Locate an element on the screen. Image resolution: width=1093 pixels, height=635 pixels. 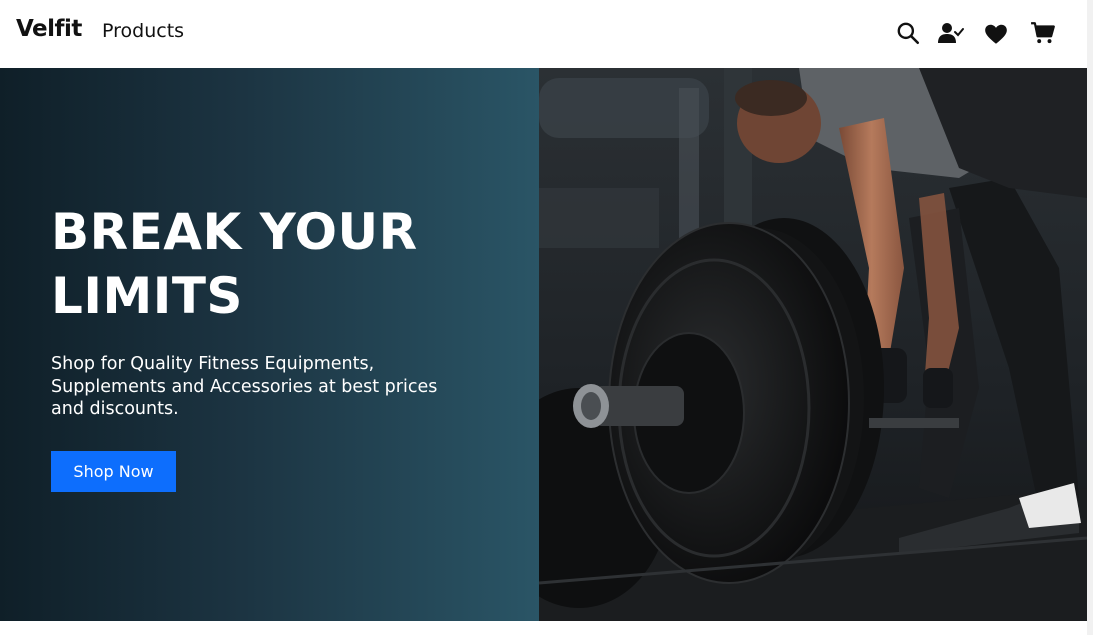
nav-link-products: Products is located at coordinates (143, 31).